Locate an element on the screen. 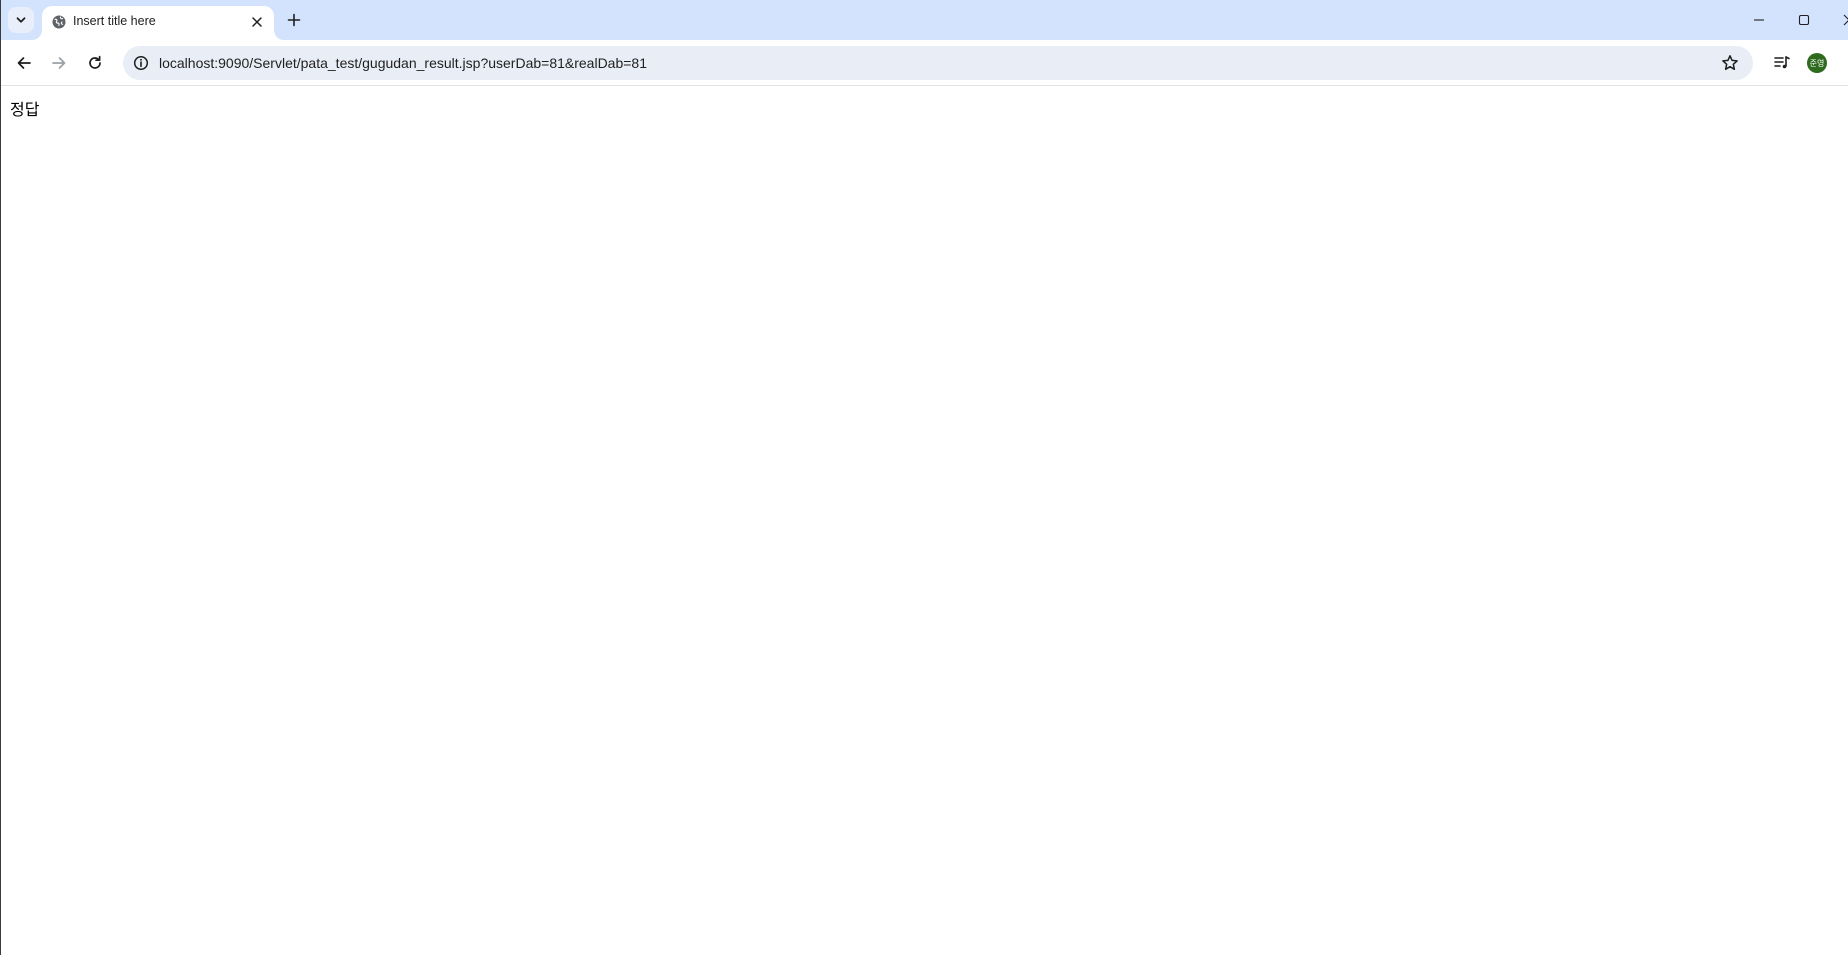 The image size is (1848, 955). reload-icon is located at coordinates (95, 62).